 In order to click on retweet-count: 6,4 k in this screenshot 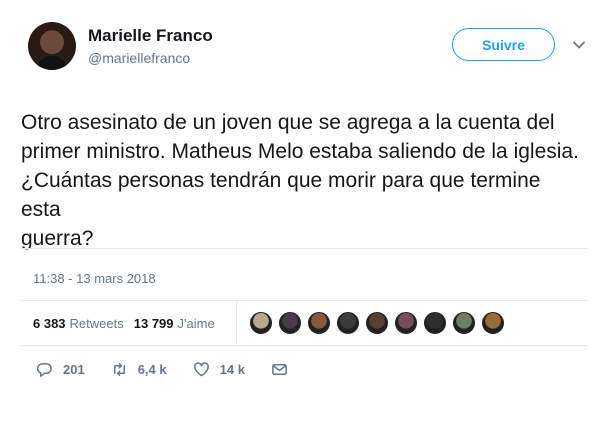, I will do `click(152, 369)`.